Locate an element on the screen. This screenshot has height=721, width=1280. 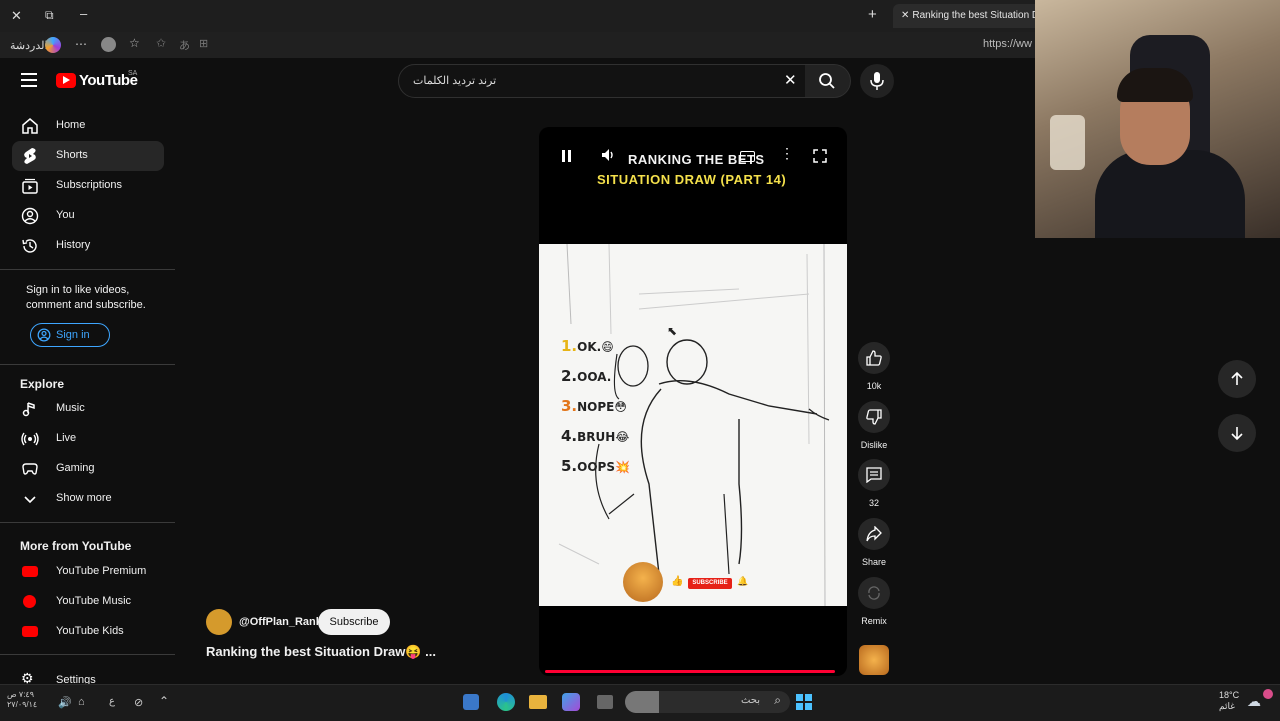
chevron-up-icon: ⌃ is located at coordinates (164, 701).